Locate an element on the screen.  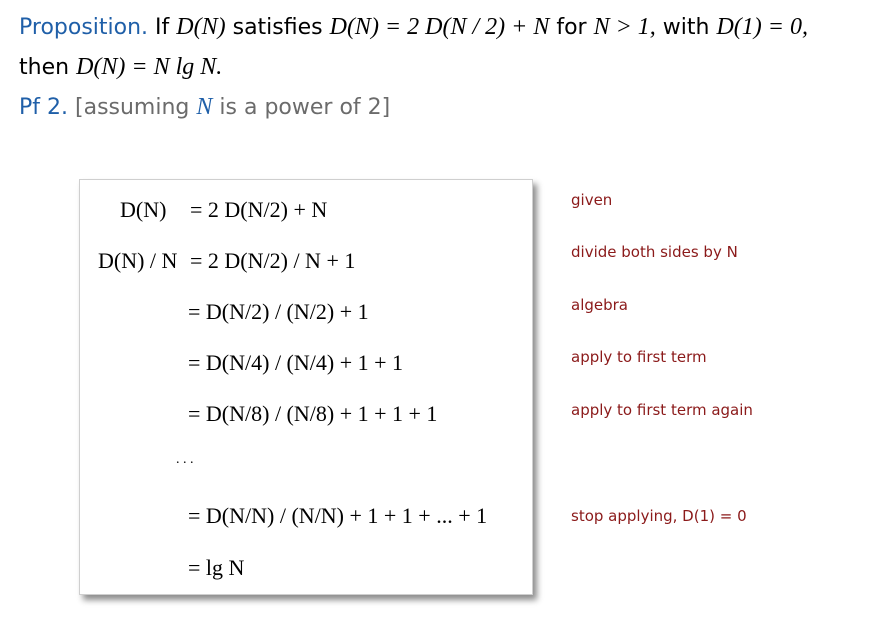
text: with is located at coordinates (686, 27).